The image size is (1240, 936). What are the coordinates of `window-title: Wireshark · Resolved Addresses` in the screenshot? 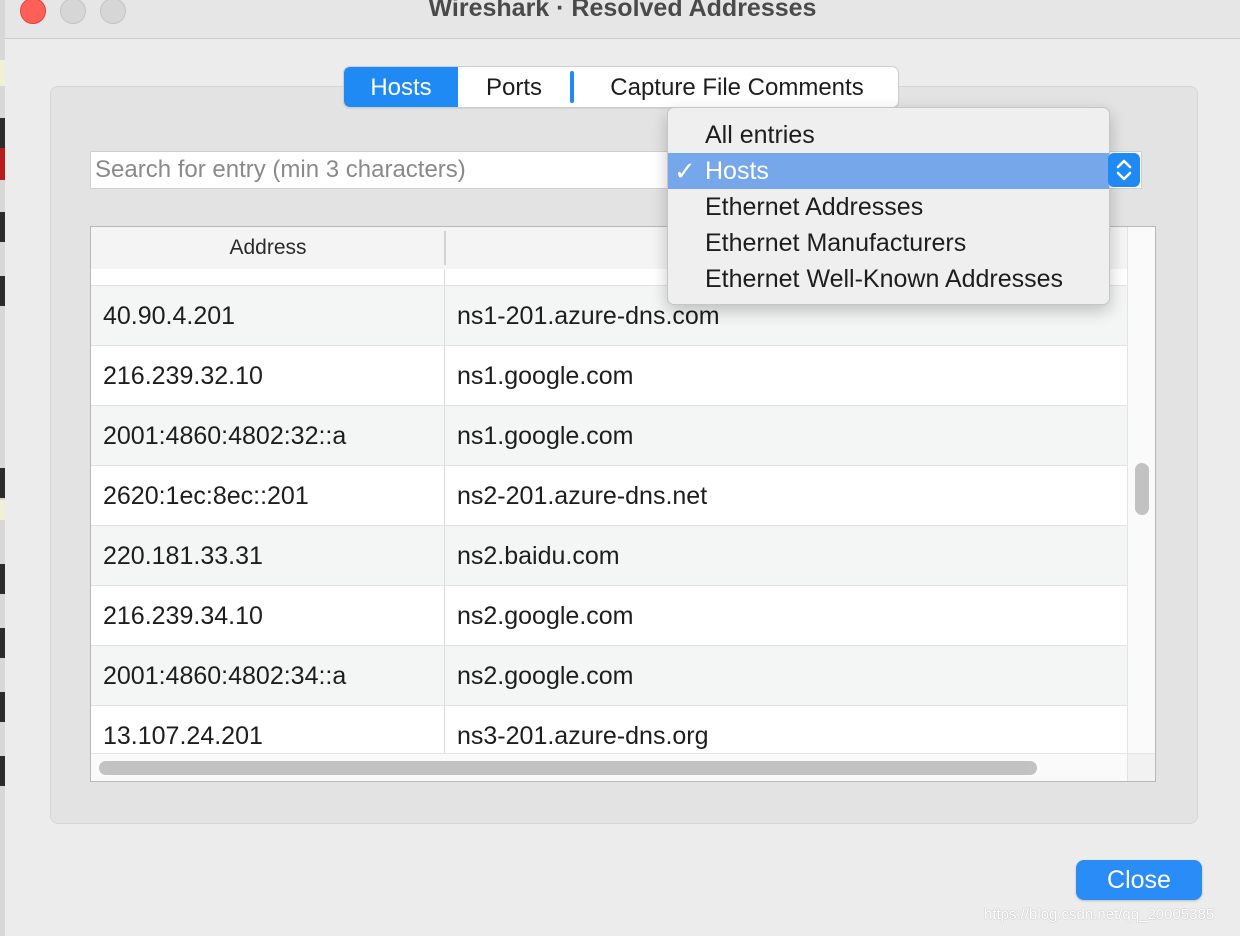 It's located at (622, 11).